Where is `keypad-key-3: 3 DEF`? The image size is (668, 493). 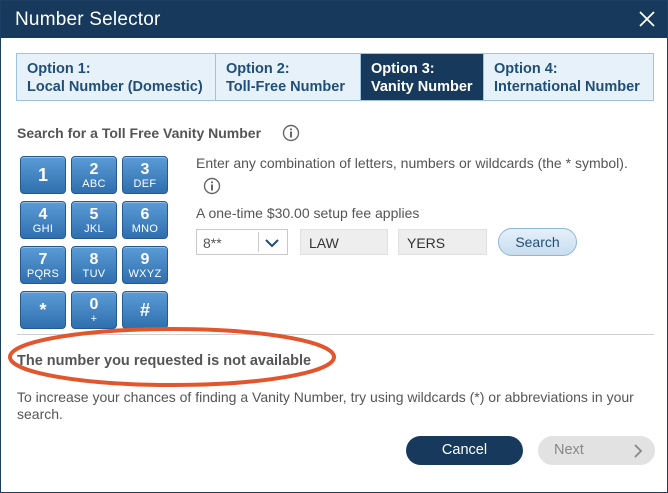 keypad-key-3: 3 DEF is located at coordinates (145, 175).